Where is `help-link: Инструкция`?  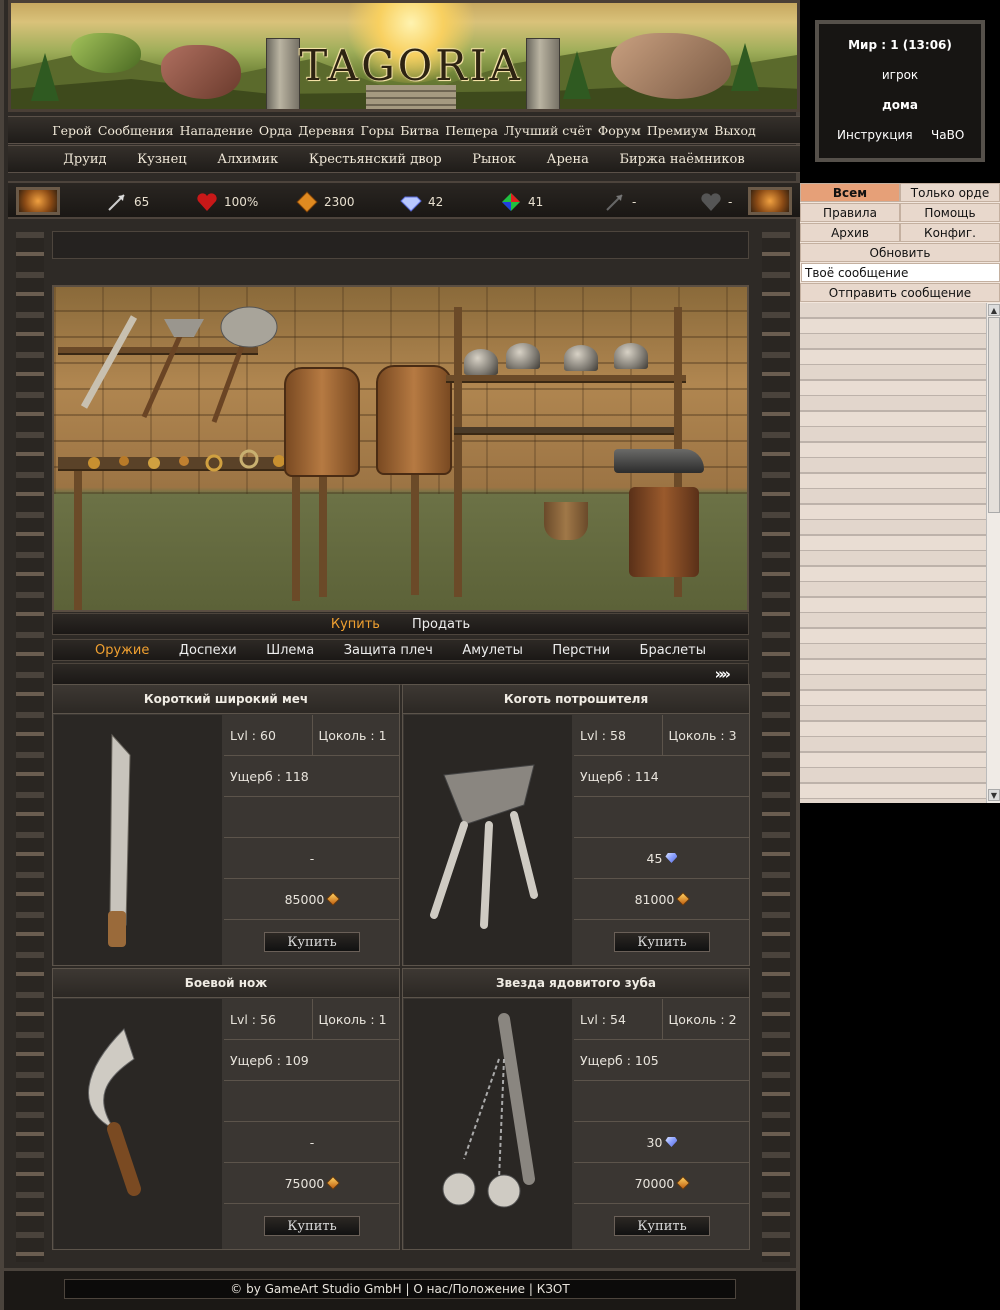
help-link: Инструкция is located at coordinates (875, 135).